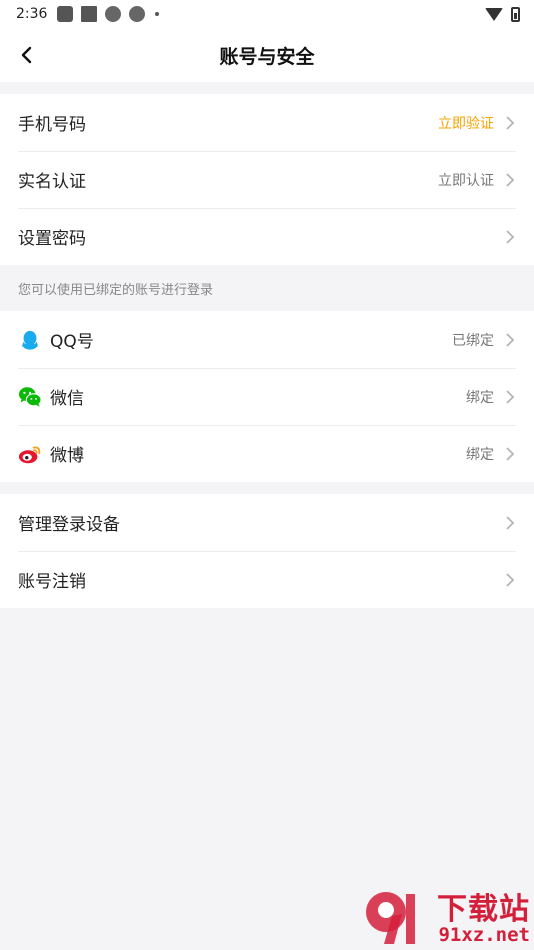  Describe the element at coordinates (515, 14) in the screenshot. I see `battery-icon` at that location.